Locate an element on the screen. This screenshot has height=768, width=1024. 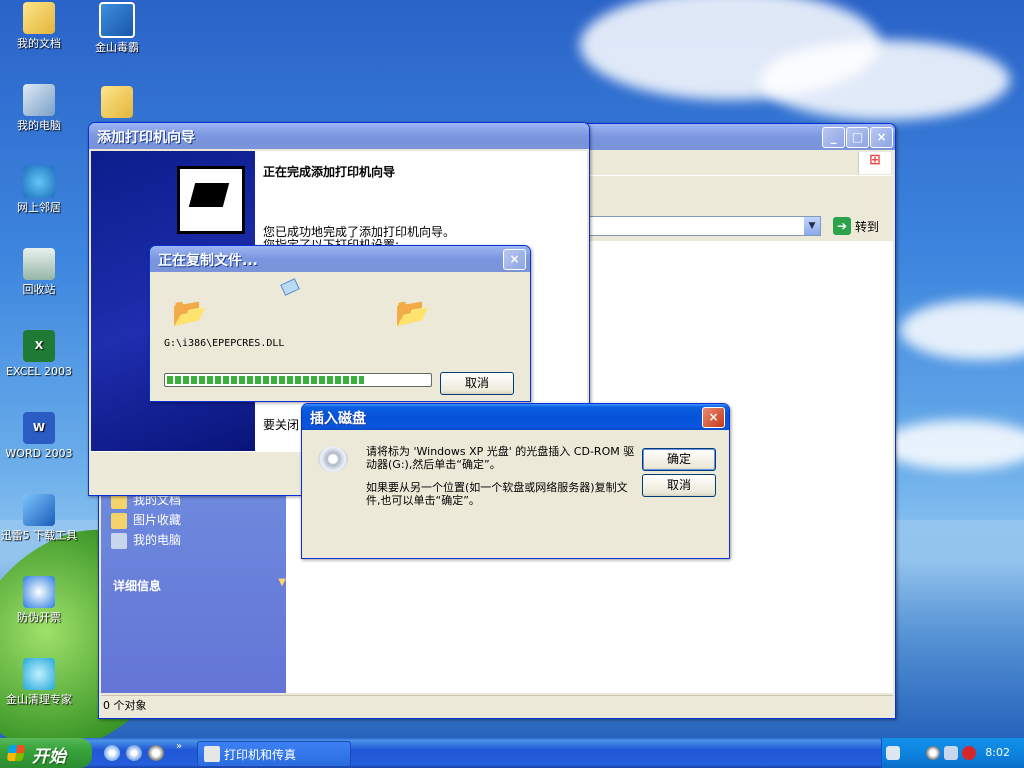
cleaner-icon is located at coordinates (39, 674).